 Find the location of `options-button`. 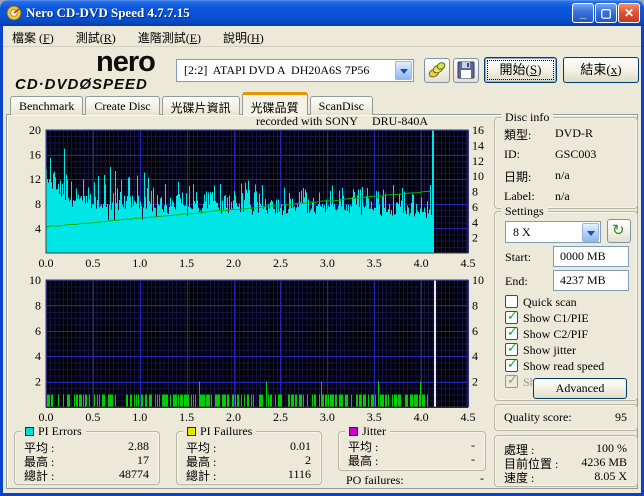

options-button is located at coordinates (437, 70).